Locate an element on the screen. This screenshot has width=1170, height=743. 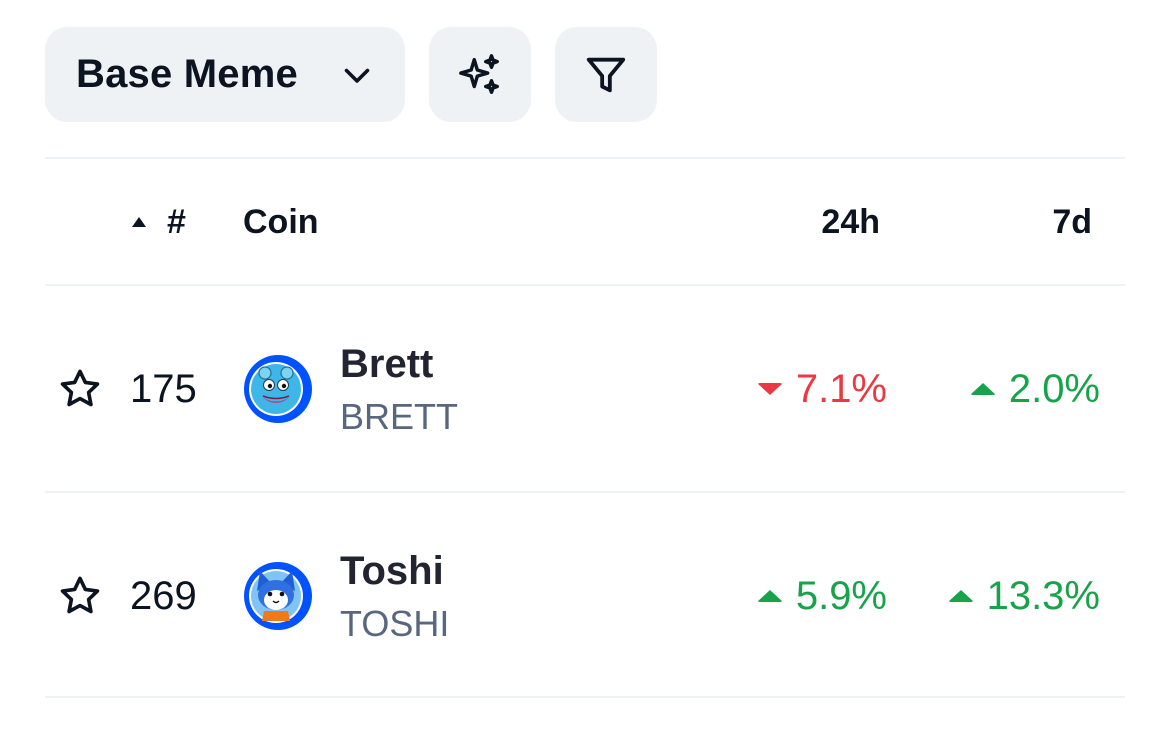
change-24h-cell: 7.1% is located at coordinates (821, 389).